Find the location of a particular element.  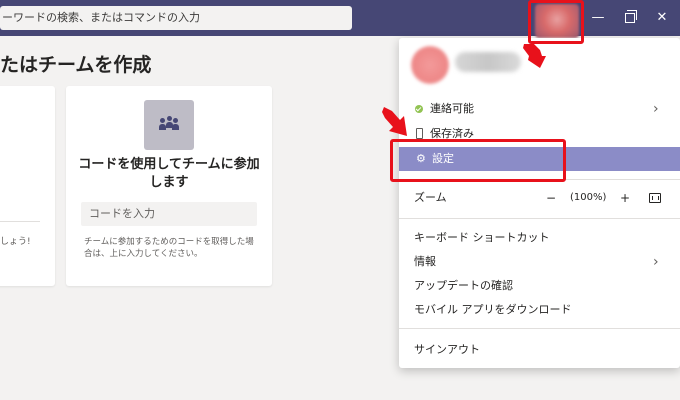

annotation-arrows is located at coordinates (464, 90).